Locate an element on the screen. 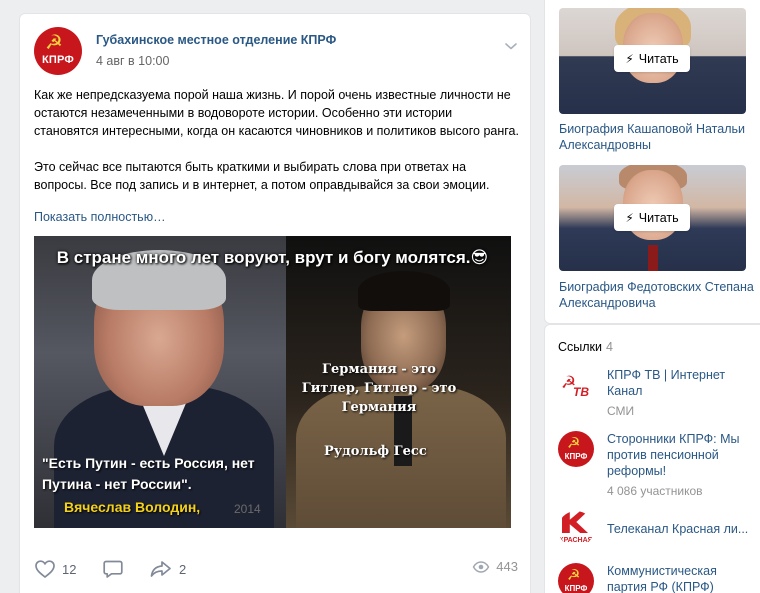  share-icon is located at coordinates (160, 569).